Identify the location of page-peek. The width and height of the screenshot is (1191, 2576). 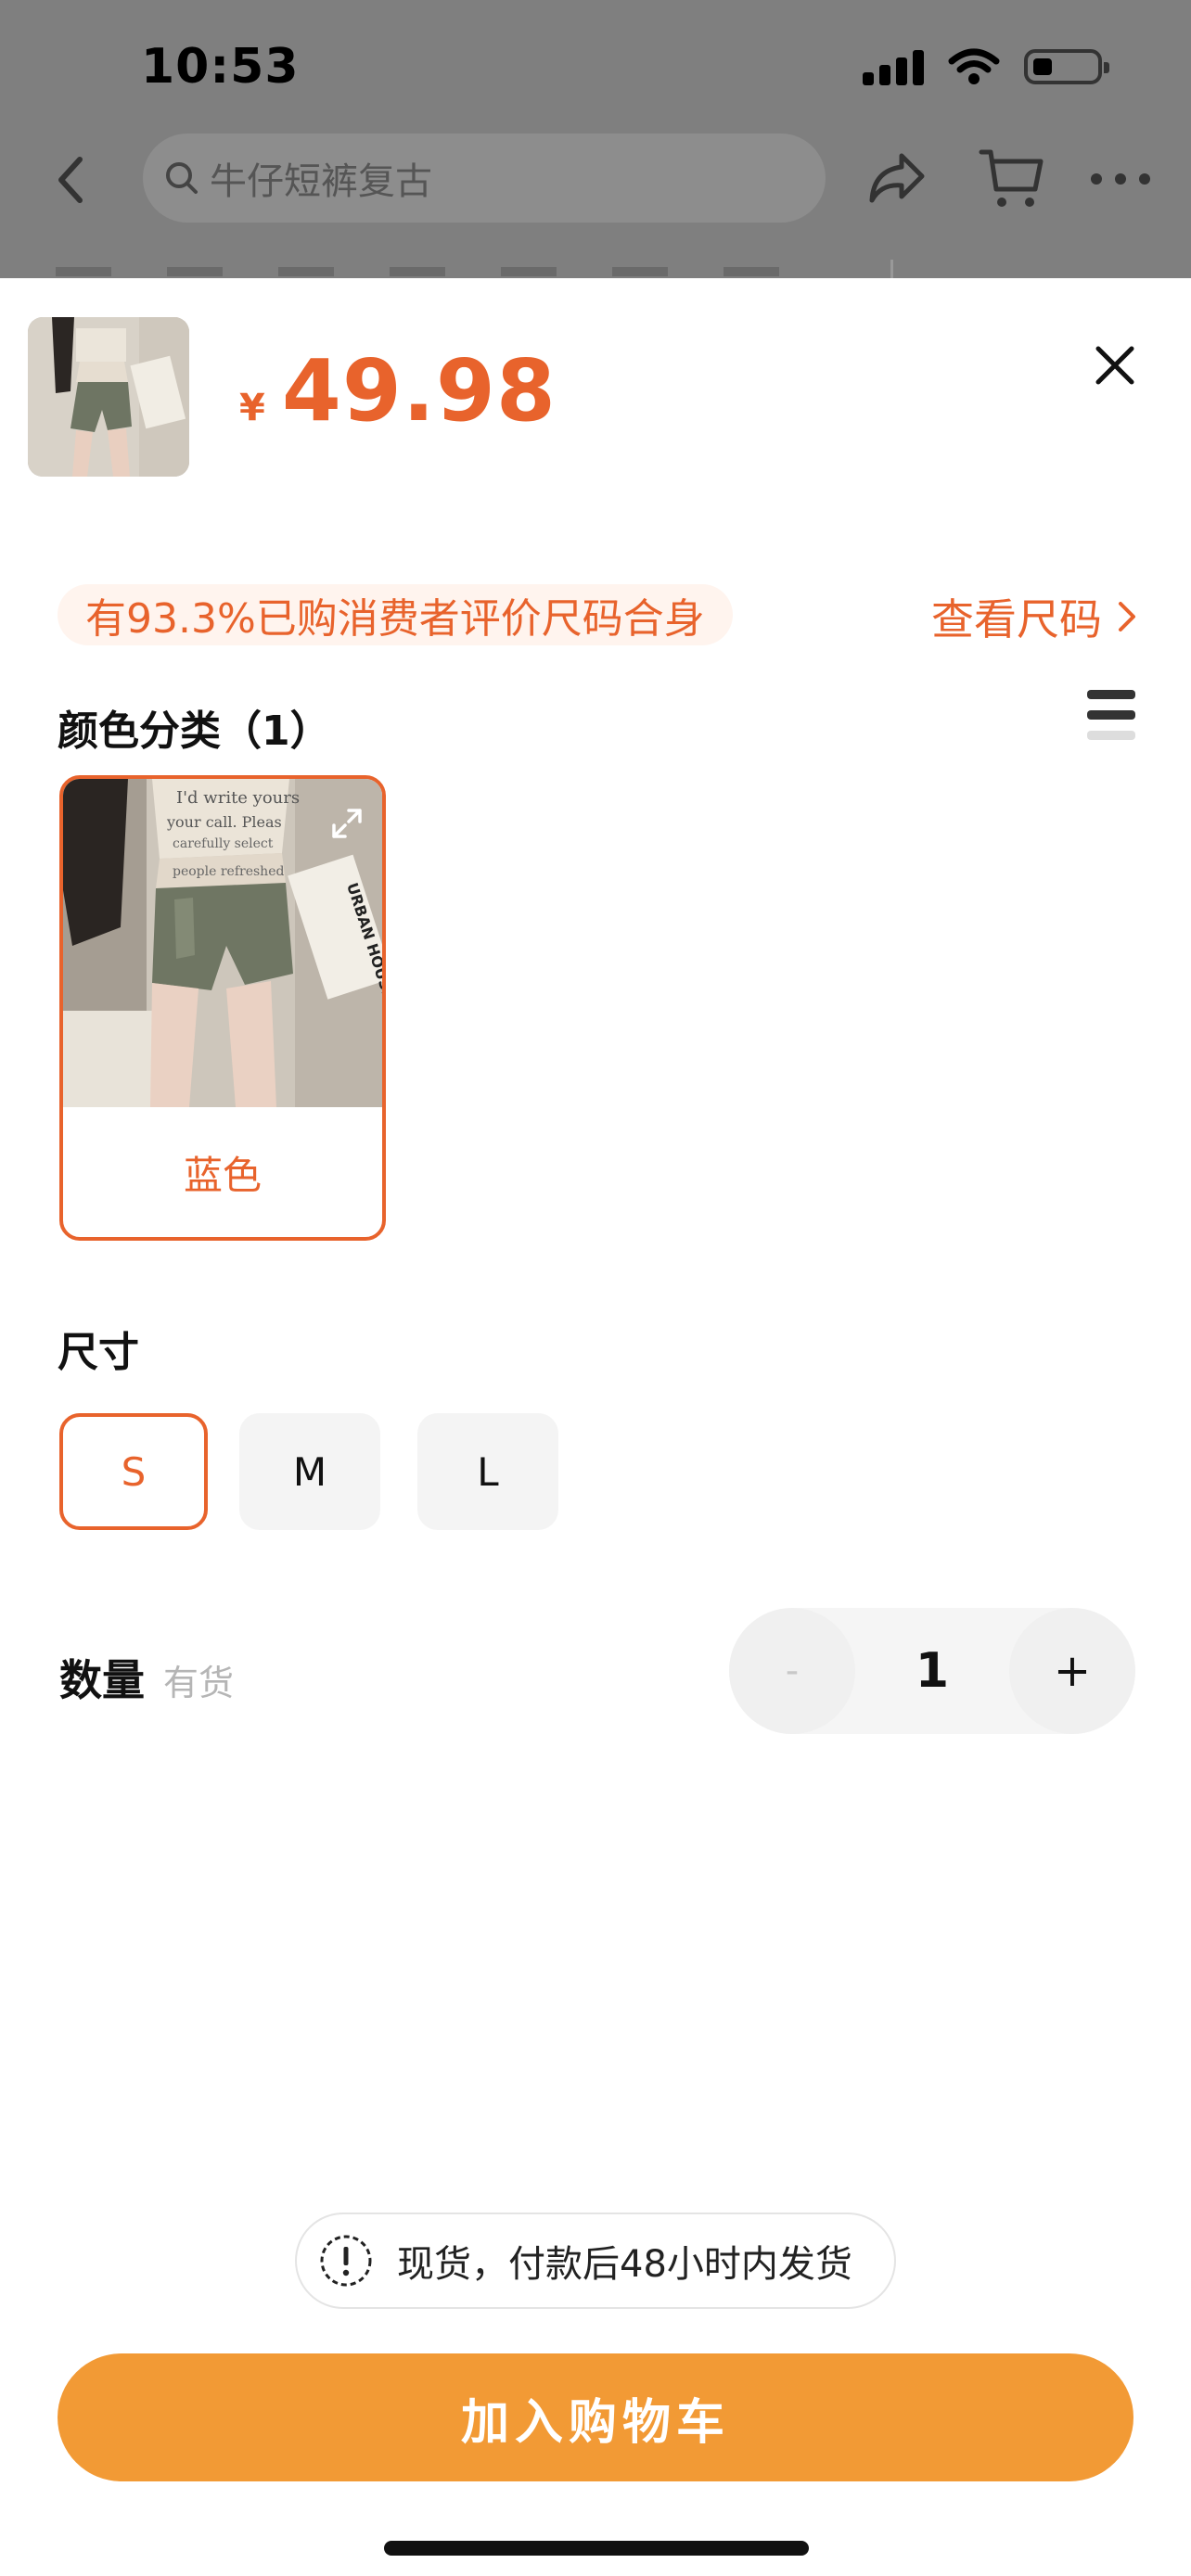
(595, 269).